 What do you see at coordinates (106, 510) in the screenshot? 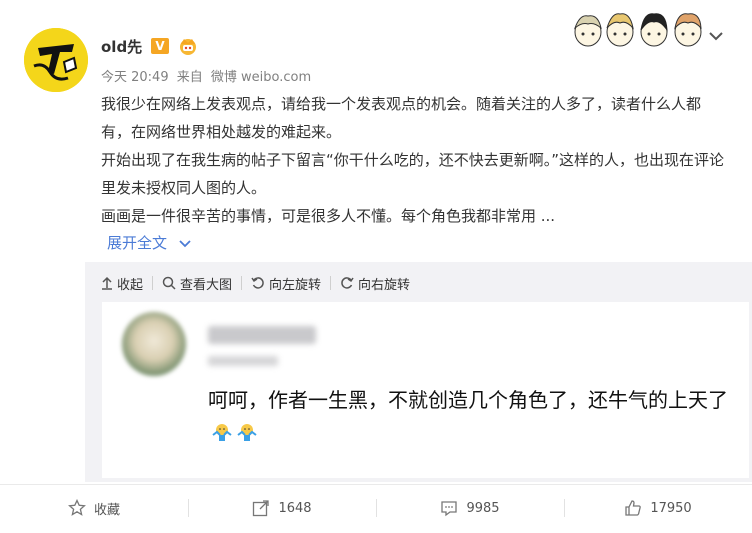
I see `favorite-label: 收藏` at bounding box center [106, 510].